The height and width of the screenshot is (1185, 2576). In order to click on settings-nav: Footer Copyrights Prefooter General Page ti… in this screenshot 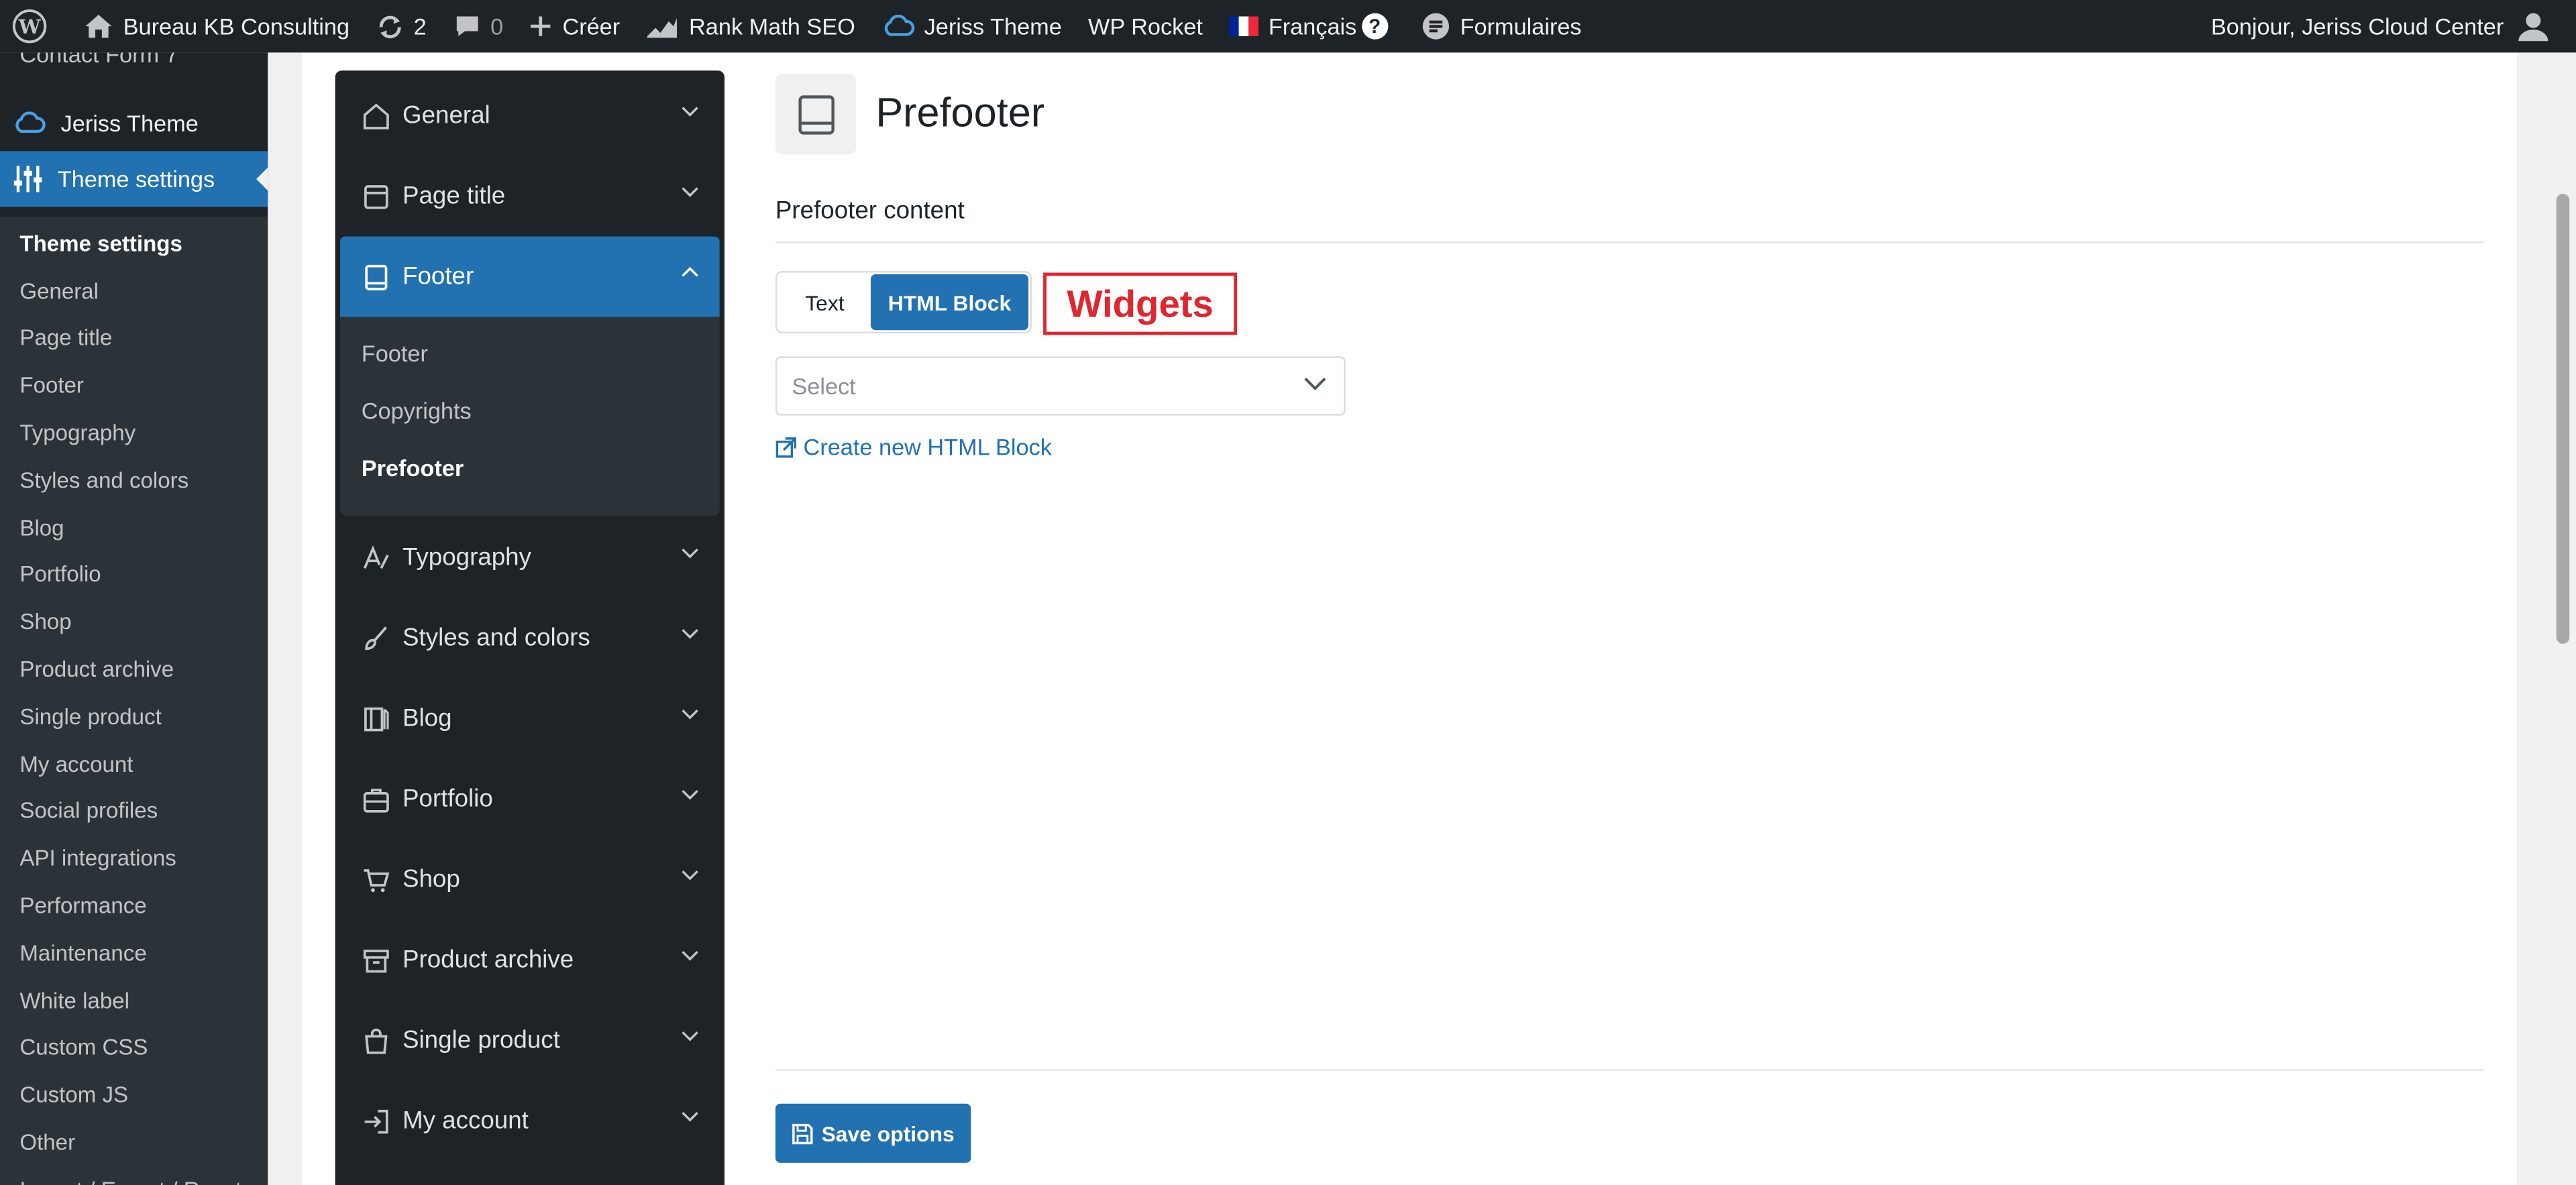, I will do `click(530, 627)`.